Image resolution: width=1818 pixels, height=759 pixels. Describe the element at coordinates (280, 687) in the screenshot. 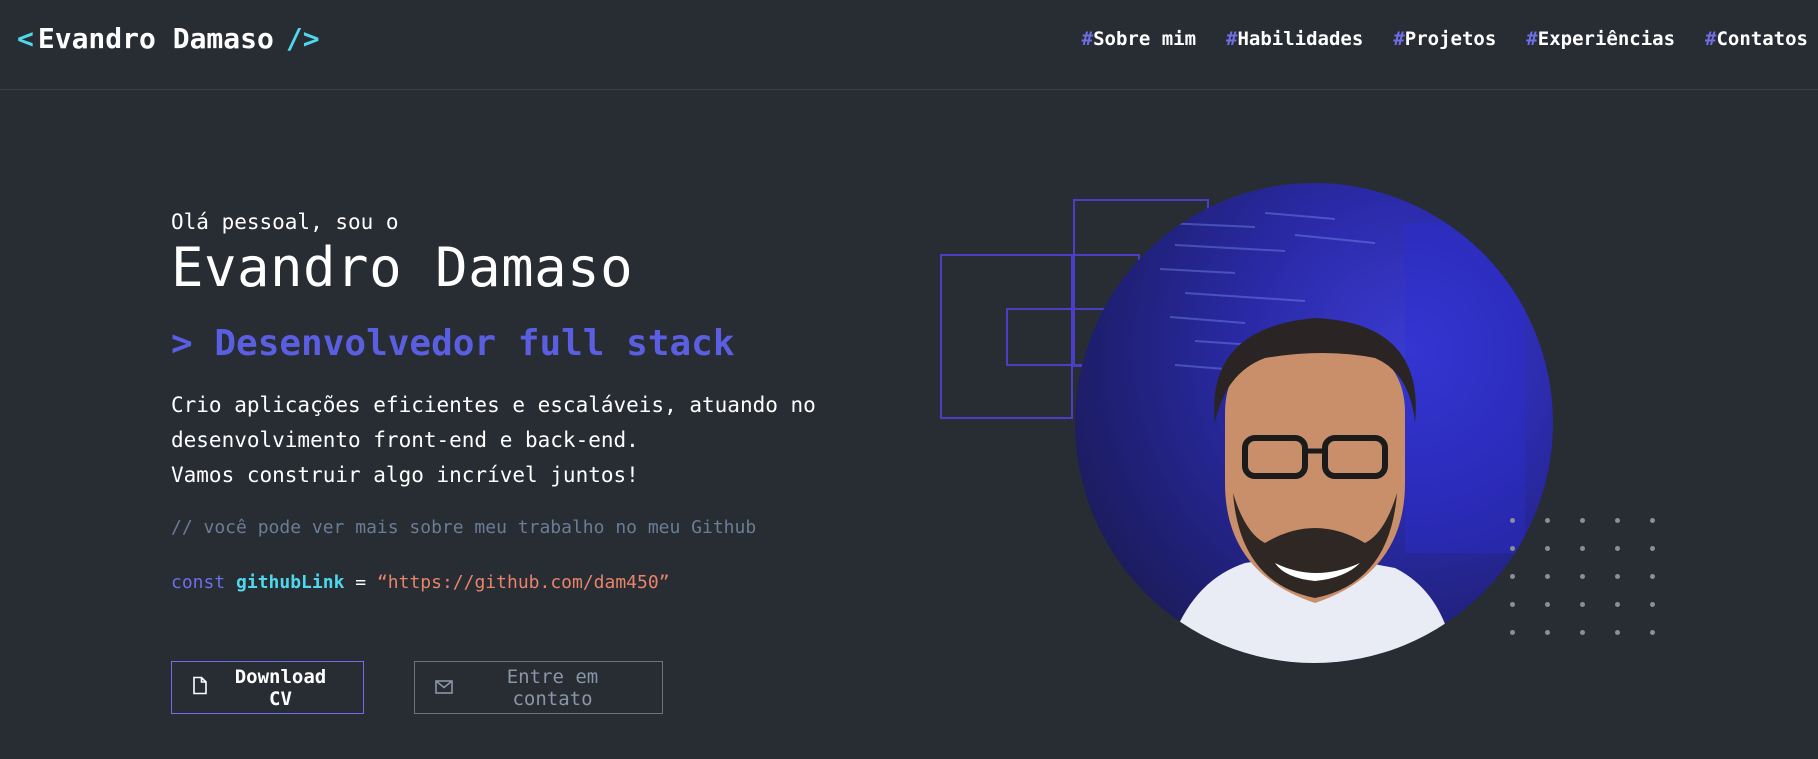

I see `download-cv-label: Download CV` at that location.